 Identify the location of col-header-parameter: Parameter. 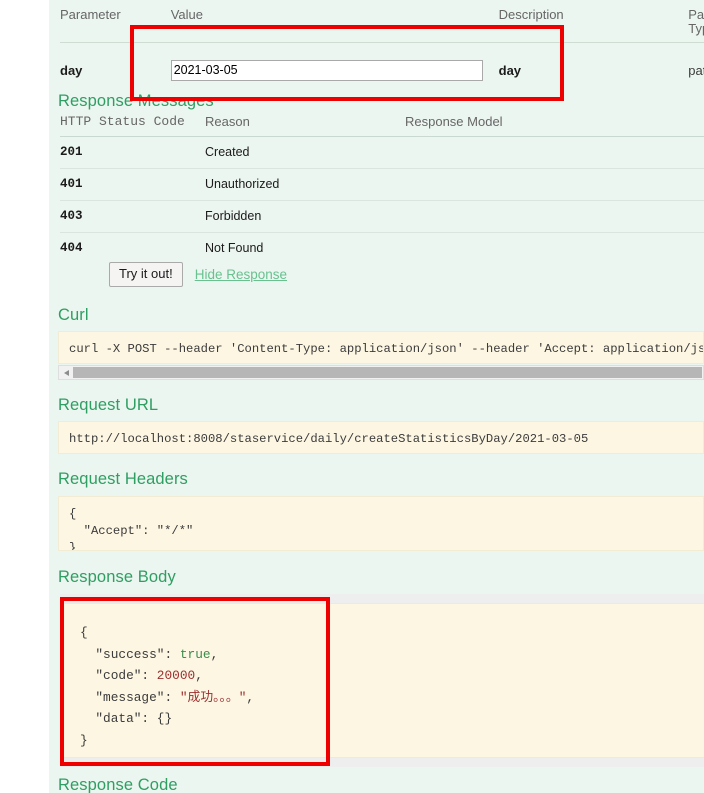
(115, 24).